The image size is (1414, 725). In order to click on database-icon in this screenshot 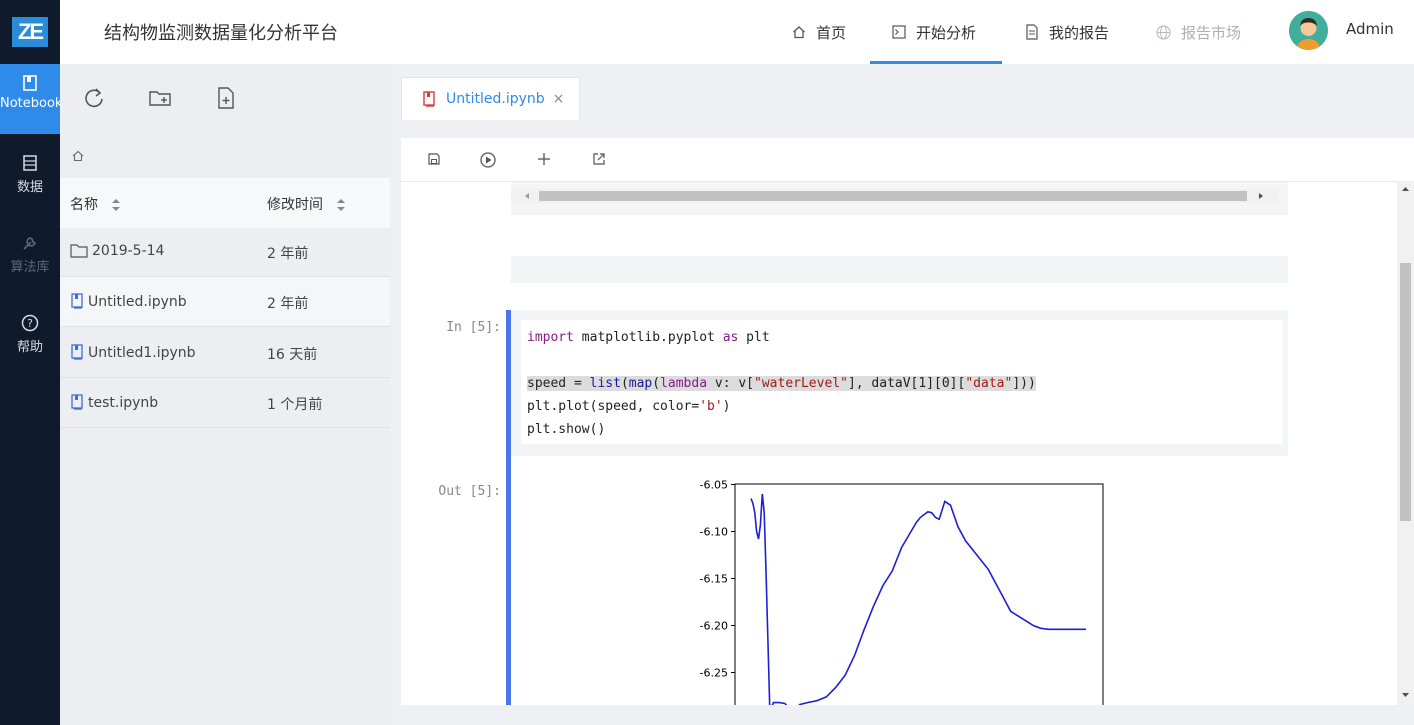, I will do `click(30, 163)`.